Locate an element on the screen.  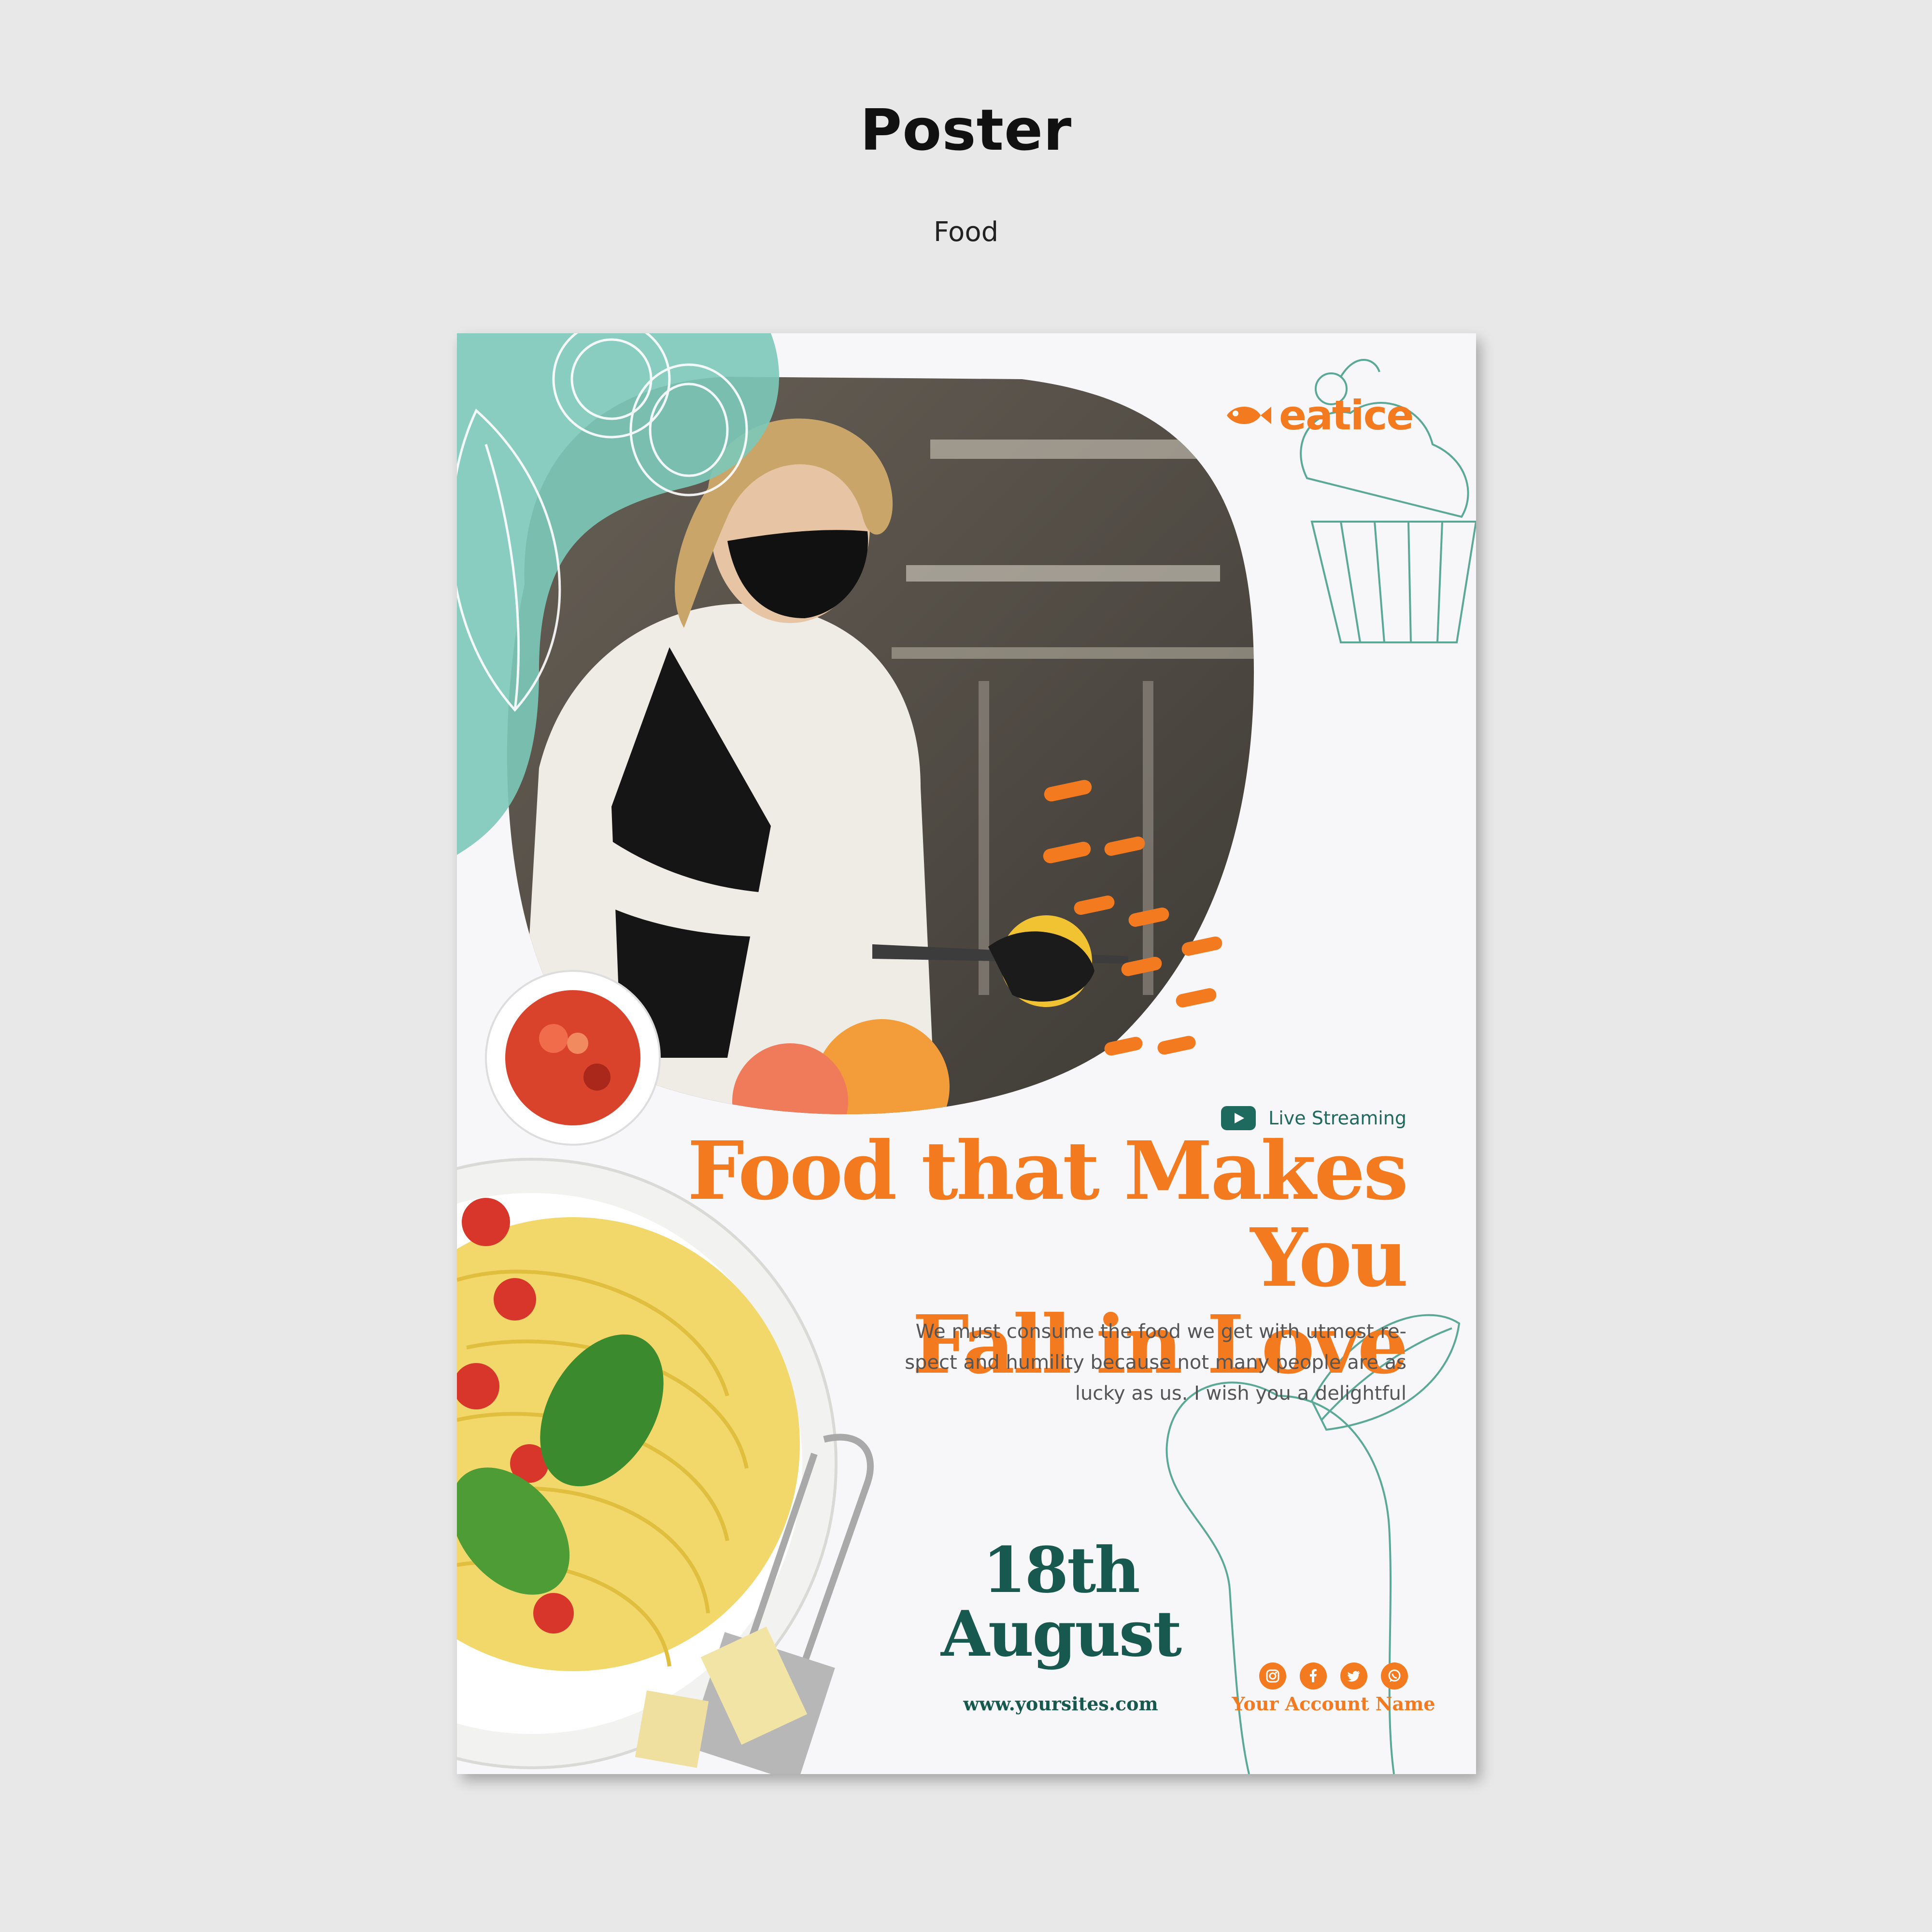
event-date: 18th August is located at coordinates (1061, 1602).